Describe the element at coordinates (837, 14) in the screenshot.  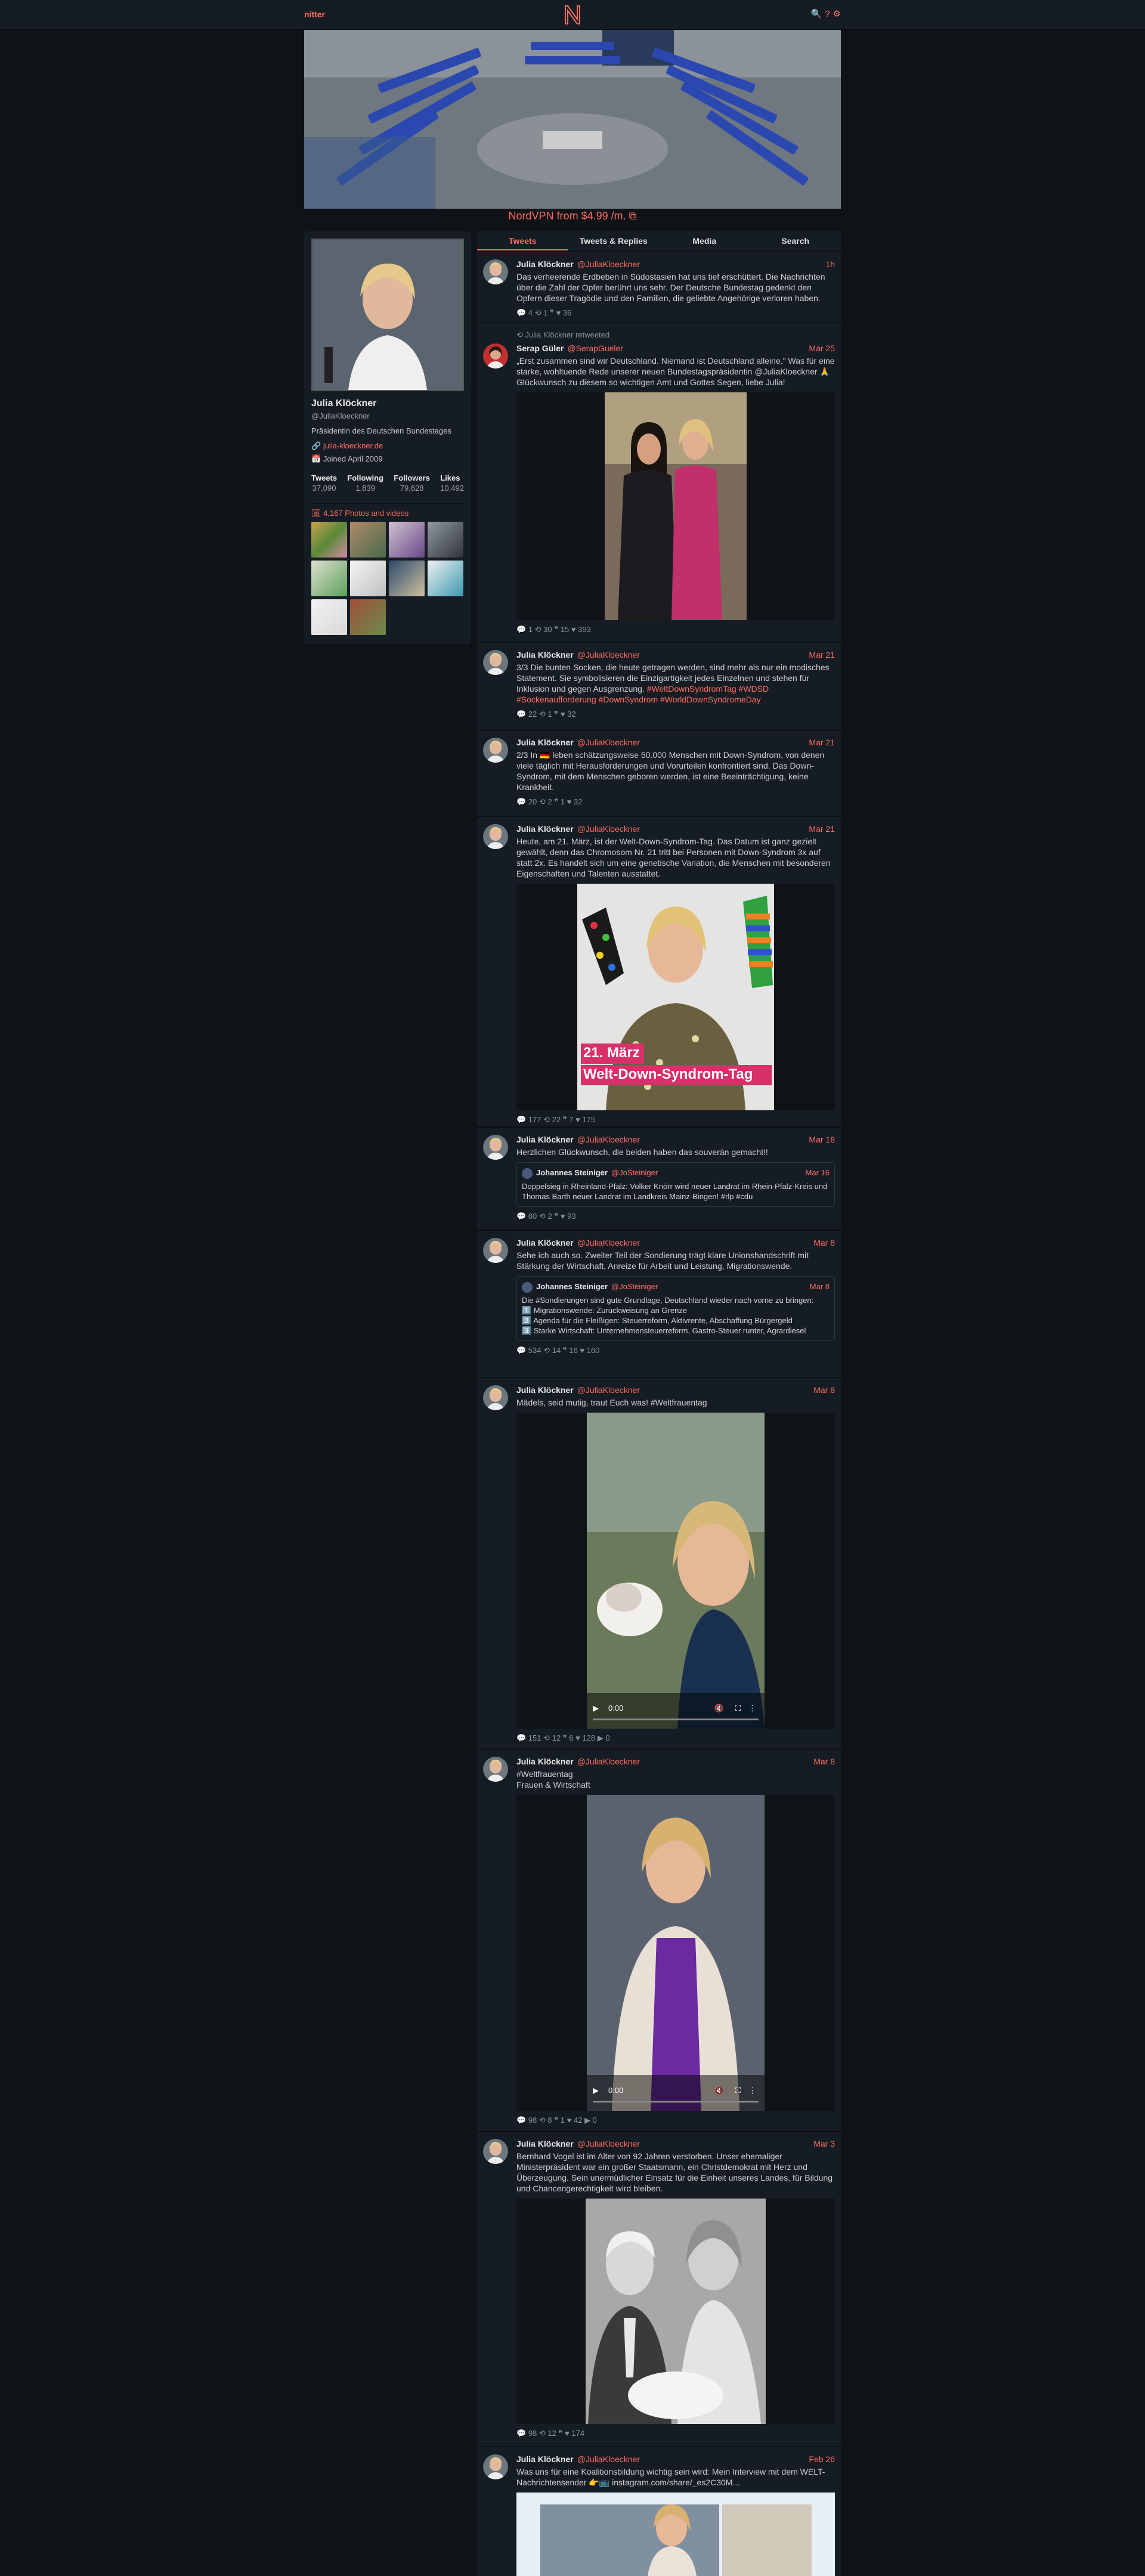
I see `settings-icon: ⚙` at that location.